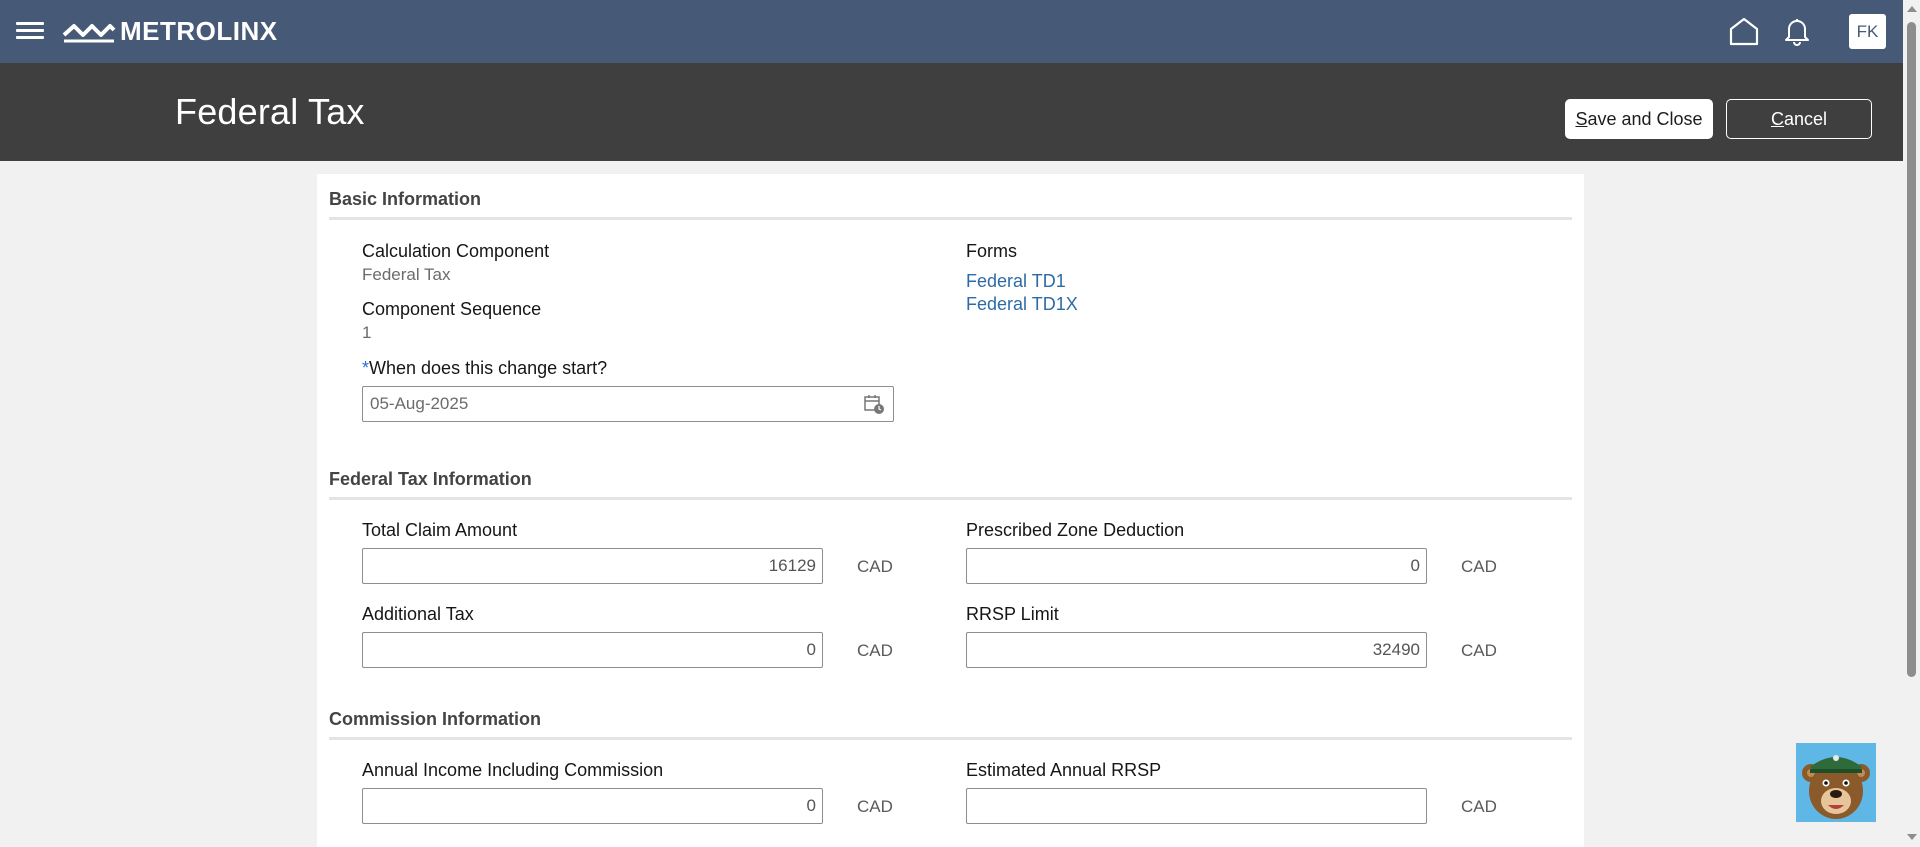 This screenshot has width=1920, height=847. What do you see at coordinates (456, 251) in the screenshot?
I see `calculation-component-label: Calculation Component` at bounding box center [456, 251].